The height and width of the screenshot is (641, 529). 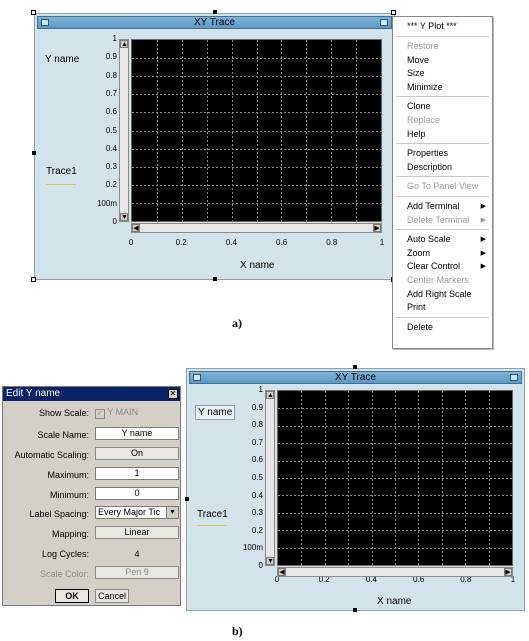 What do you see at coordinates (173, 394) in the screenshot?
I see `close-icon: ✕` at bounding box center [173, 394].